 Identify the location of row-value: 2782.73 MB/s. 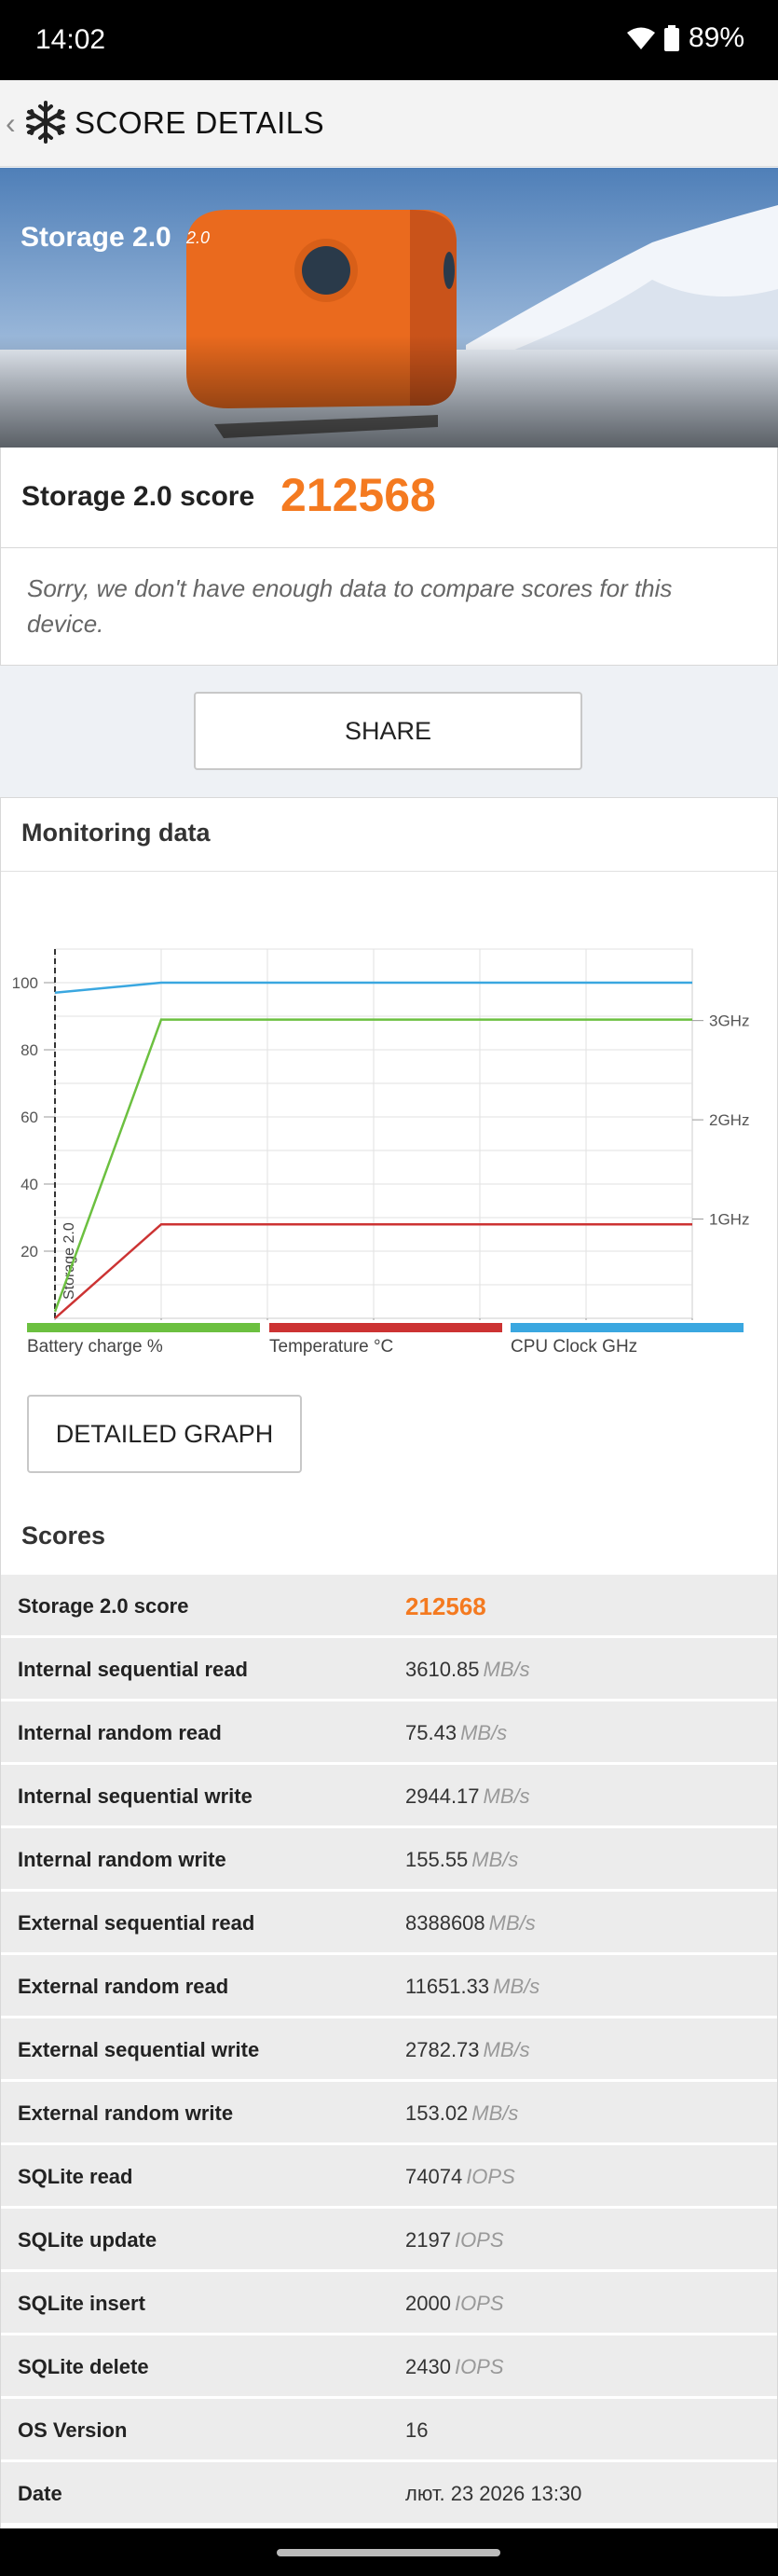
(467, 2050).